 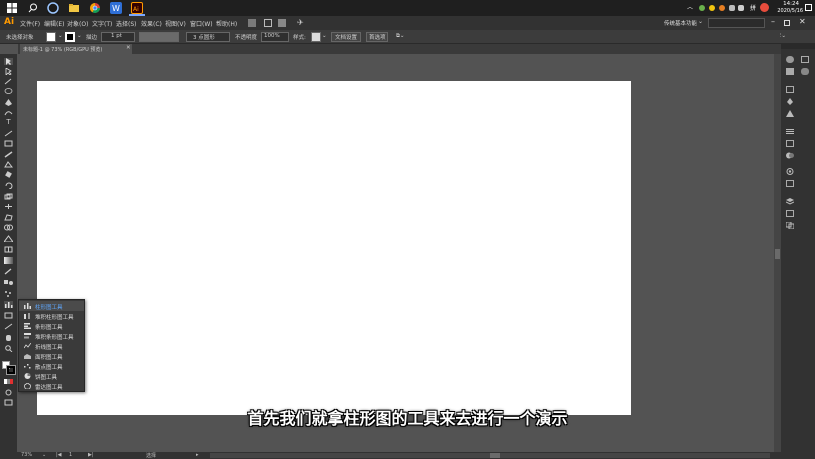 What do you see at coordinates (791, 4) in the screenshot?
I see `clock-time: 14:24` at bounding box center [791, 4].